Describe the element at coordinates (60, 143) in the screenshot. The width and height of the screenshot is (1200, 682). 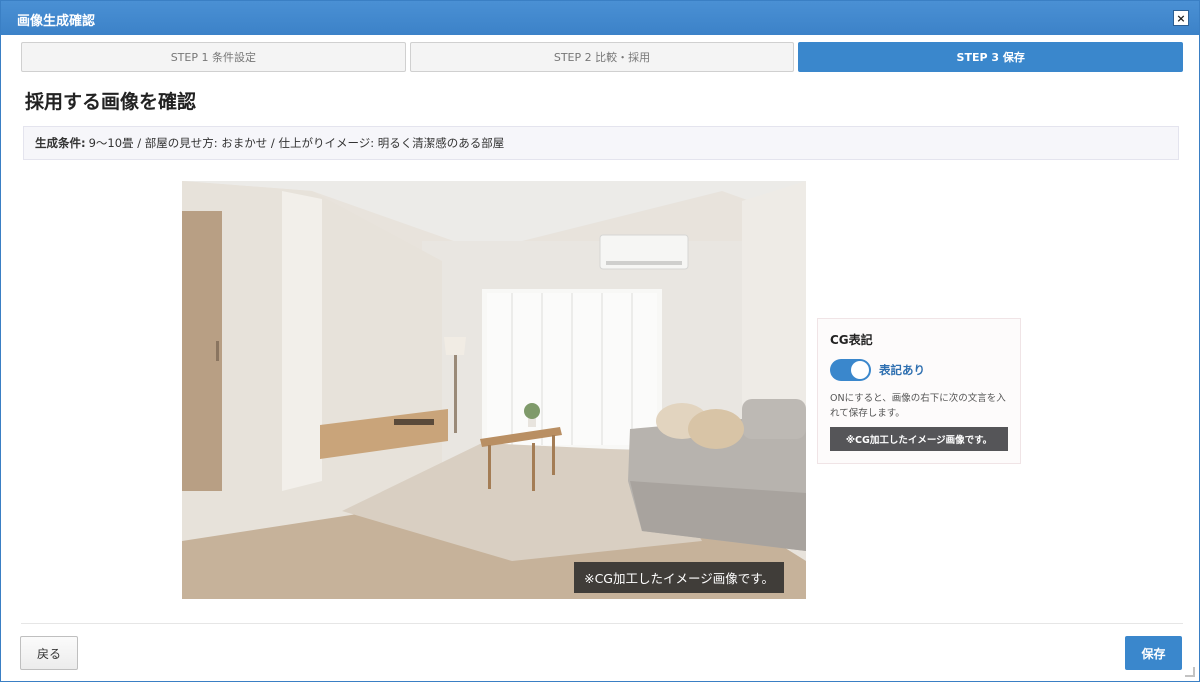
I see `conditions-label: 生成条件:` at that location.